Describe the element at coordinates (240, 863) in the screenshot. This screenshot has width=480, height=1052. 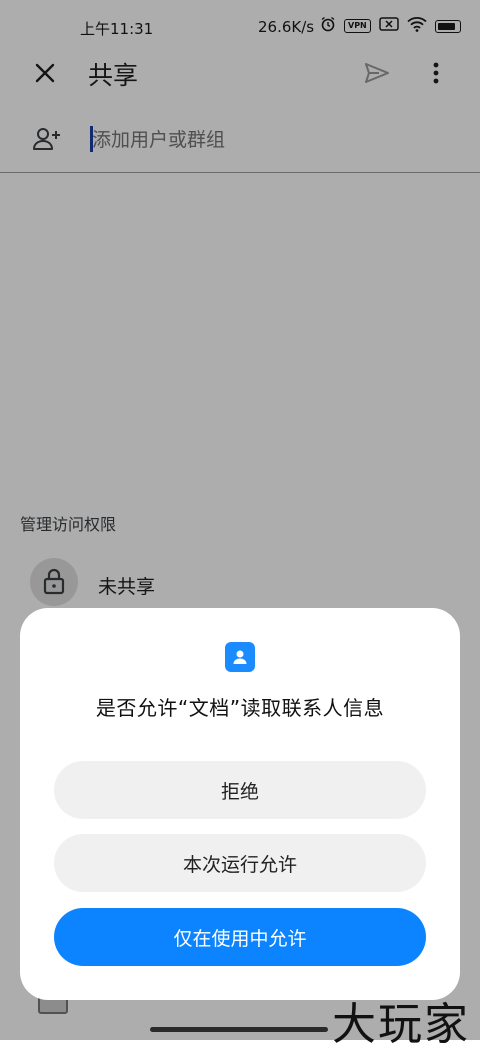
I see `allow-once-button: 本次运行允许` at that location.